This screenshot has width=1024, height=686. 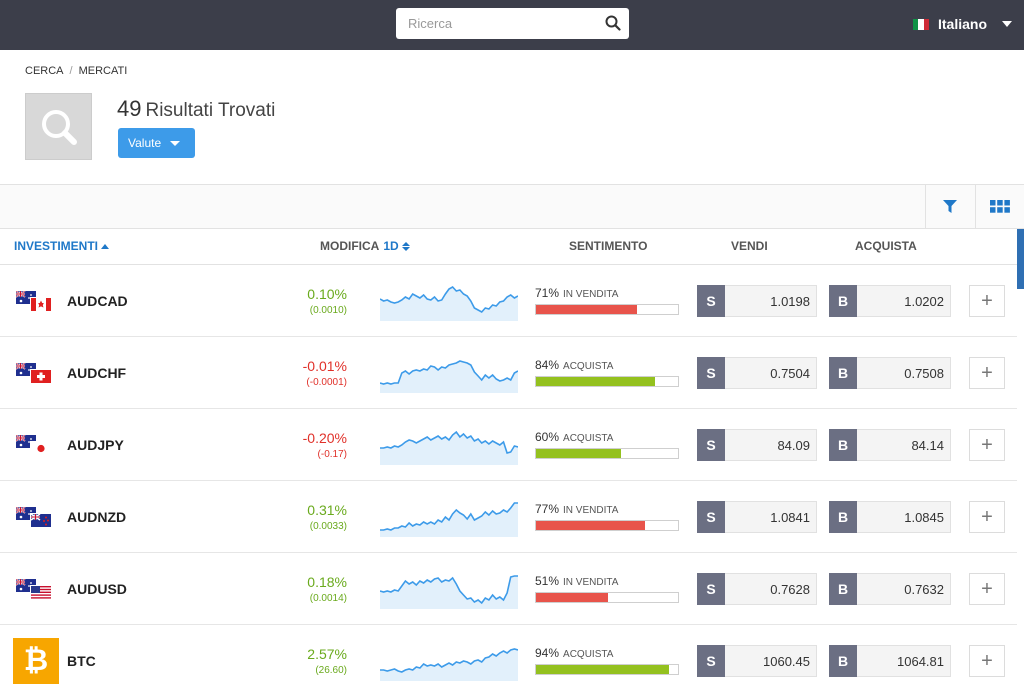 I want to click on instrument-symbol: AUDCAD, so click(x=97, y=301).